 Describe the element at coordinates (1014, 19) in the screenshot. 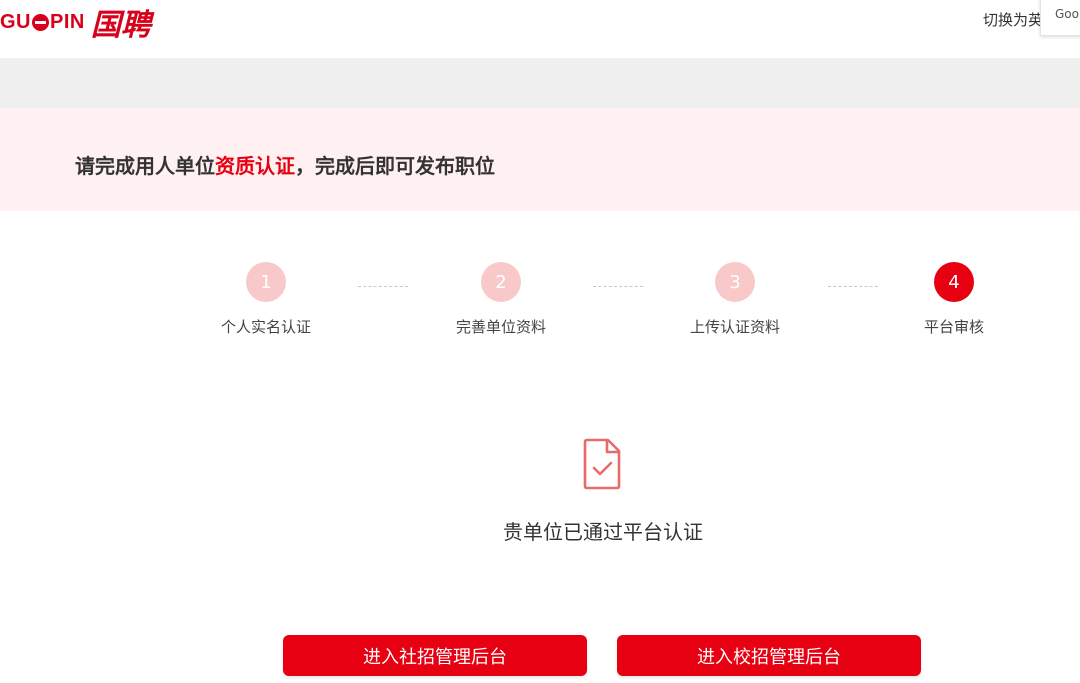

I see `language-switch-link: 切换为英` at that location.